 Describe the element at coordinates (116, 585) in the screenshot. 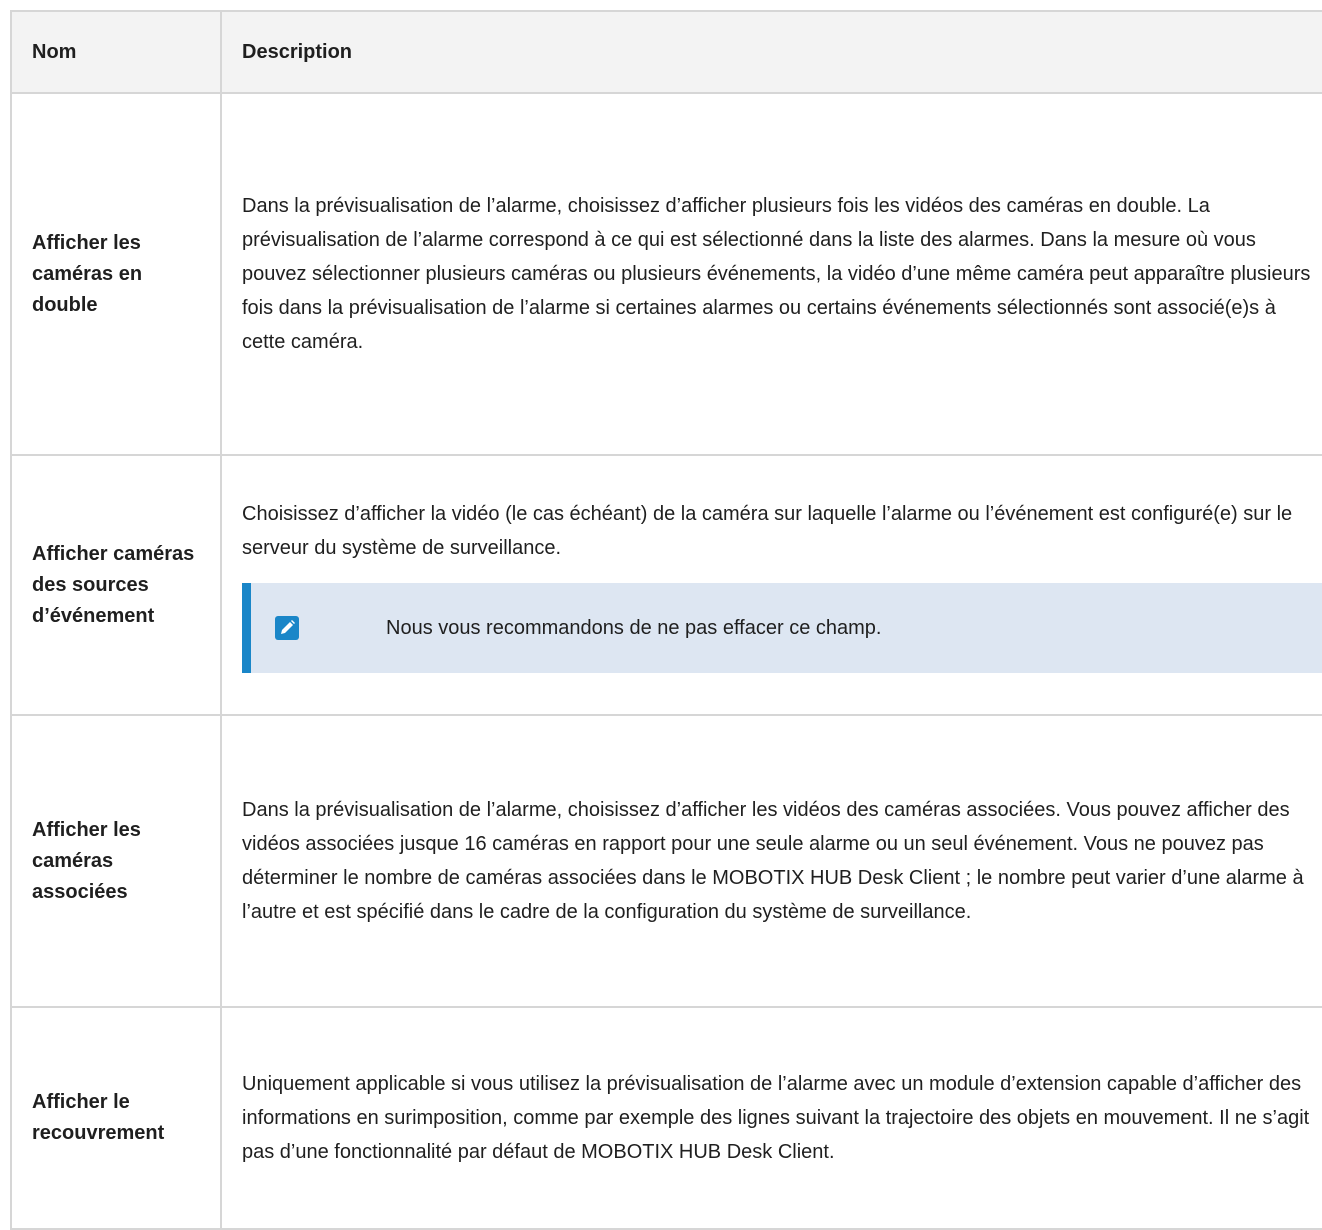

I see `row-name: Afficher caméras des sources d’événement` at that location.